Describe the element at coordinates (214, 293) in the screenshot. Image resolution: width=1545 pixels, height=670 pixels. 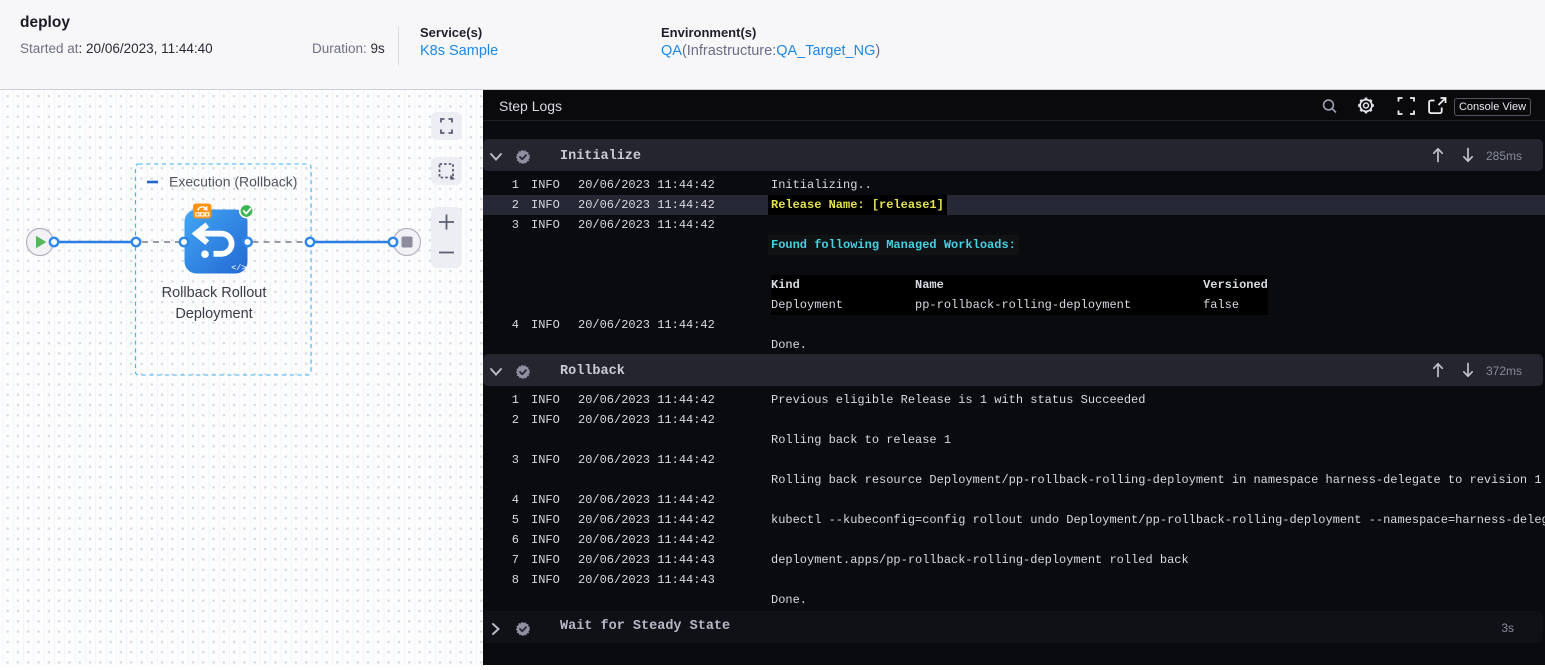
I see `svg-text: Rollback Rollout` at that location.